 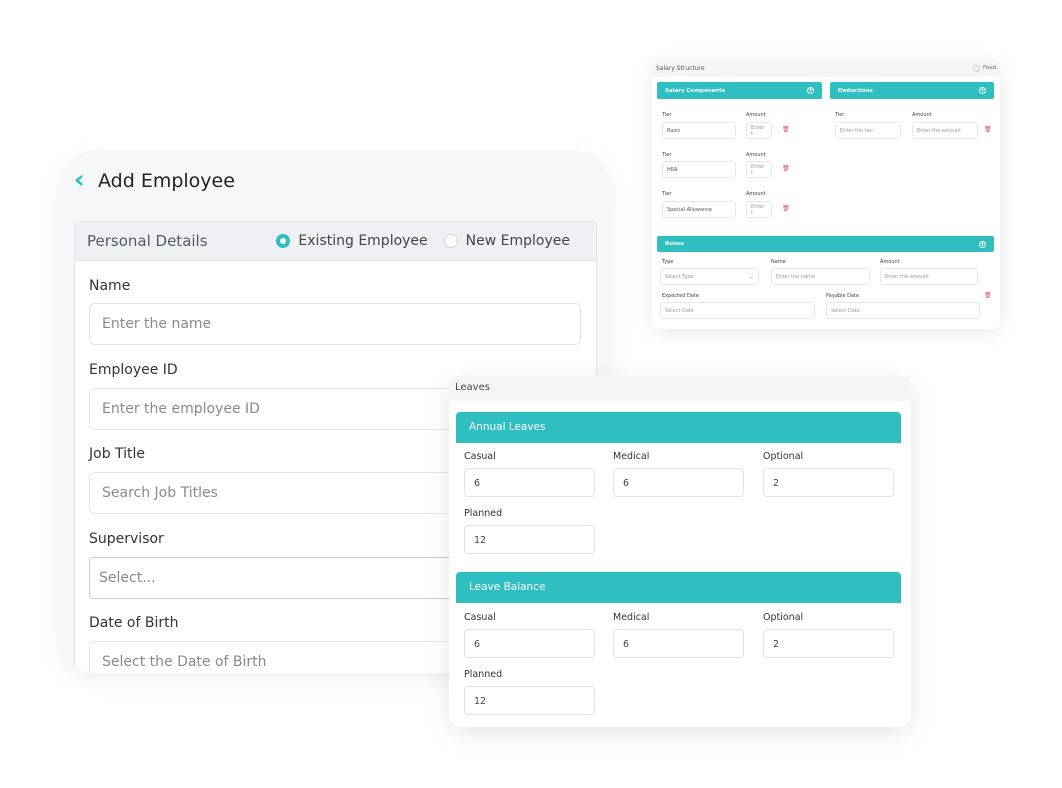 I want to click on annual-optional-input: 2, so click(x=828, y=482).